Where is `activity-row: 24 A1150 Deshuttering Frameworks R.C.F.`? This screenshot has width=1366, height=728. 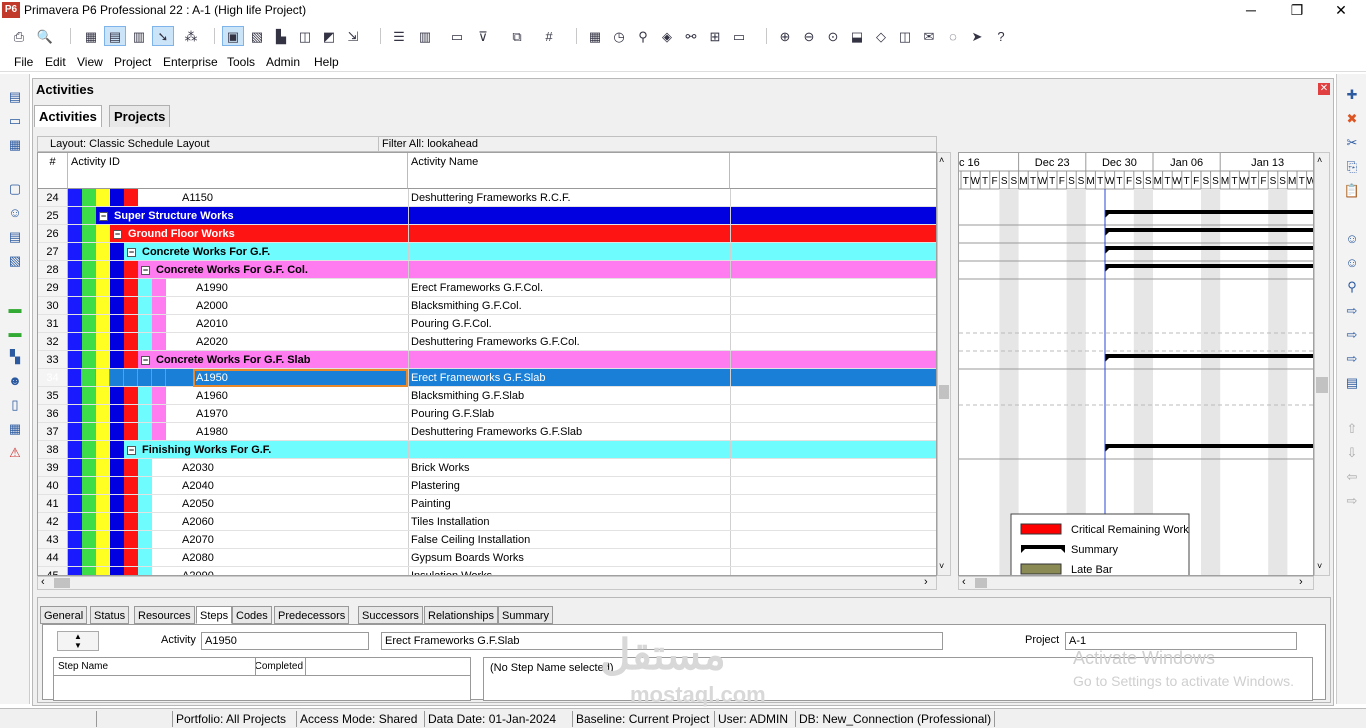 activity-row: 24 A1150 Deshuttering Frameworks R.C.F. is located at coordinates (487, 198).